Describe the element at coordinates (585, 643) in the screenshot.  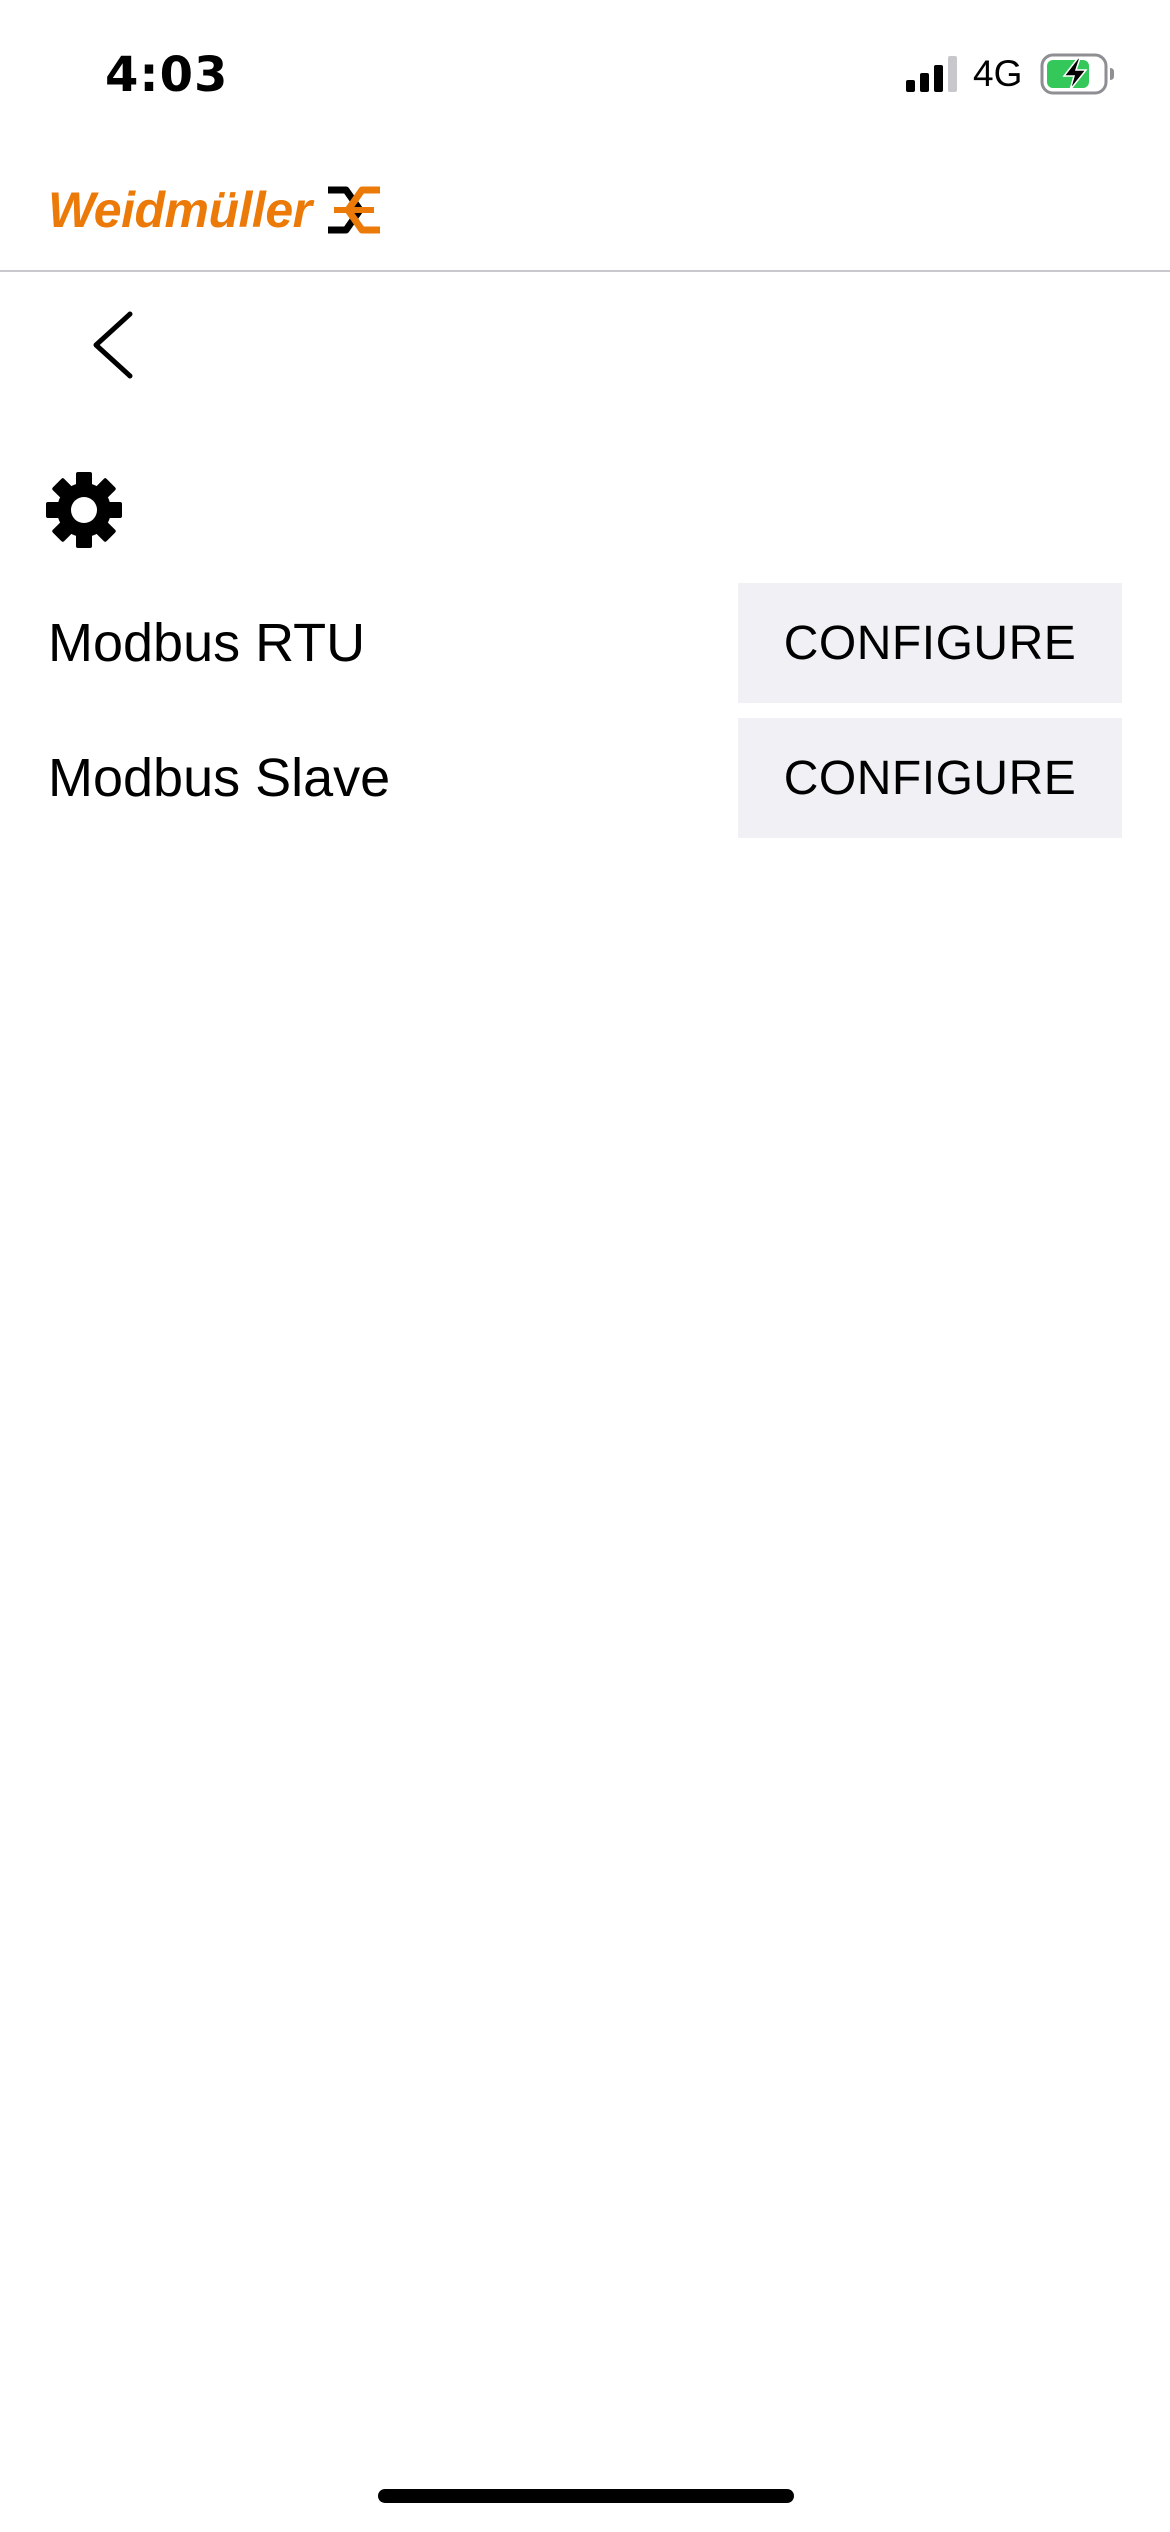
I see `list-item-modbus-rtu: Modbus RTU CONFIGURE` at that location.